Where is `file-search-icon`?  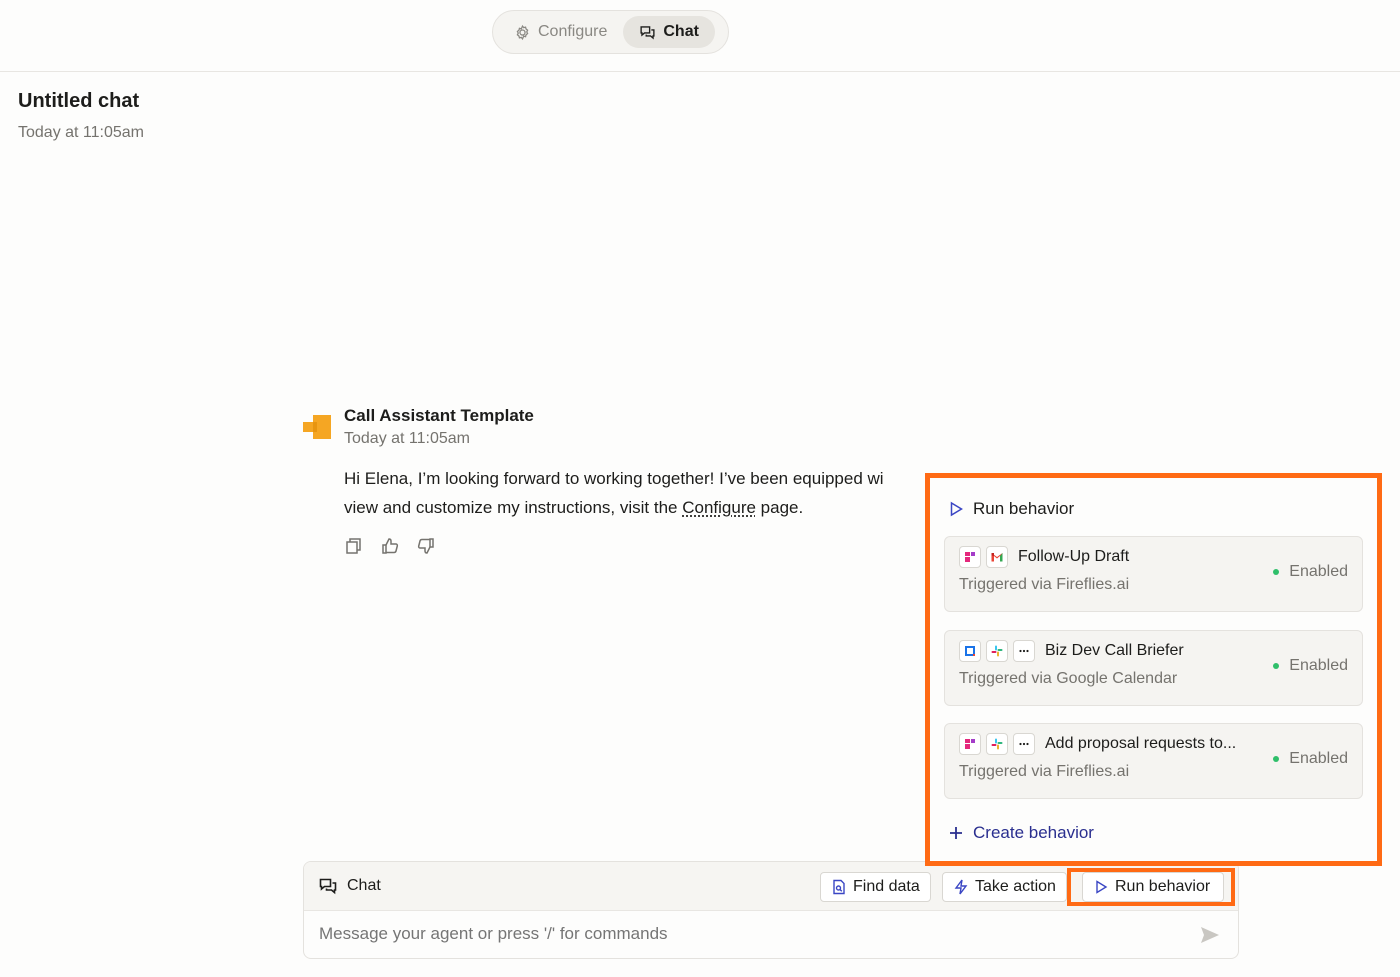 file-search-icon is located at coordinates (839, 887).